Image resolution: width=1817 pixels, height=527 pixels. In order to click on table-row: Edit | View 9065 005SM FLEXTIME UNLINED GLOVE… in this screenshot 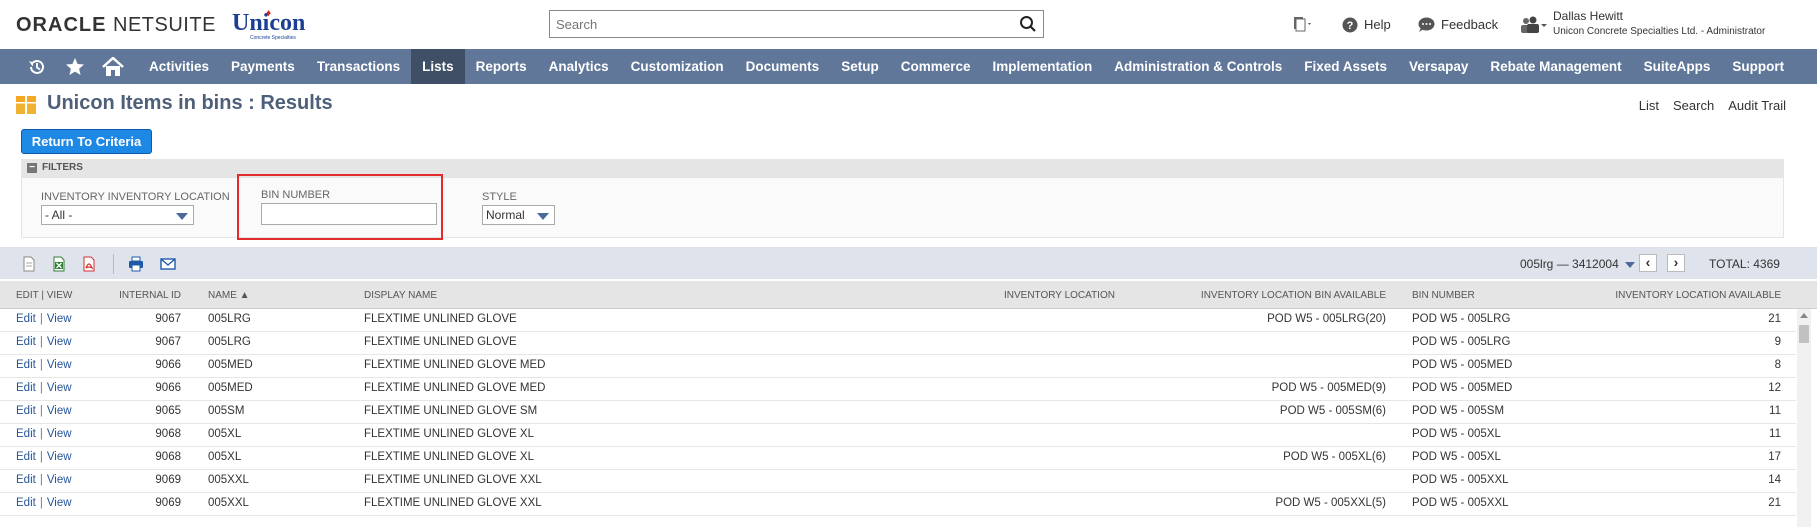, I will do `click(898, 412)`.